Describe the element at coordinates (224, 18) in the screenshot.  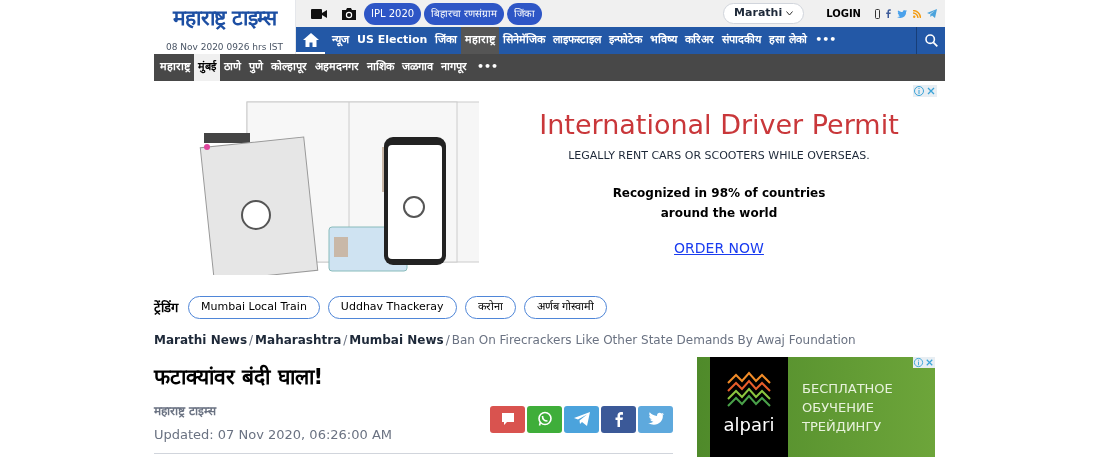
I see `site-logo: महाराष्ट्र टाइम्स` at that location.